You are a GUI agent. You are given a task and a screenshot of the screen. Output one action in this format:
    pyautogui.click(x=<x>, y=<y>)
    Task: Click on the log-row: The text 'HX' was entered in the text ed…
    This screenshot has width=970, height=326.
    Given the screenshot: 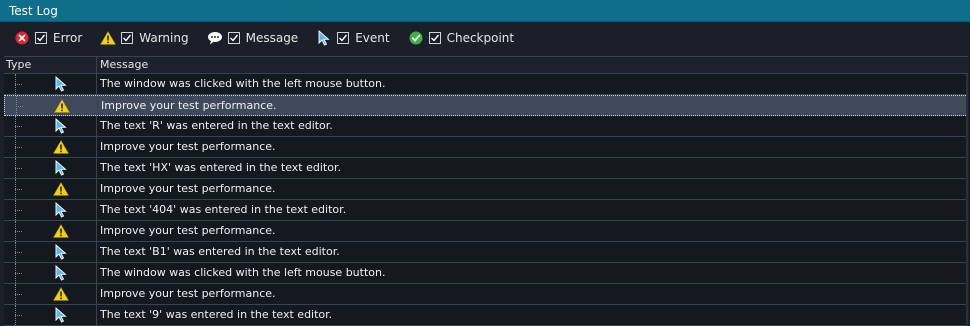 What is the action you would take?
    pyautogui.click(x=486, y=168)
    